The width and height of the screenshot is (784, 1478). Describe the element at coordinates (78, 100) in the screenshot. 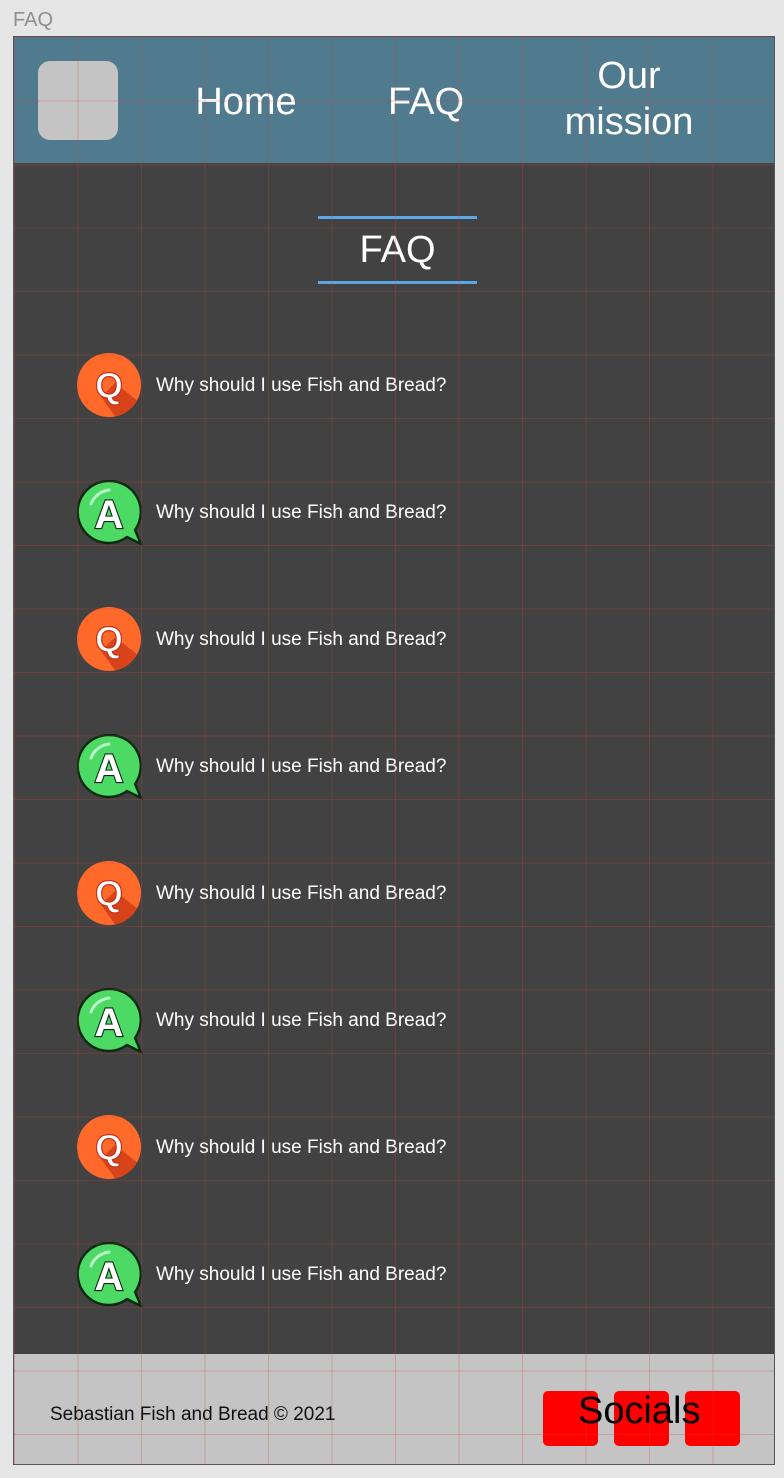

I see `logo-placeholder` at that location.